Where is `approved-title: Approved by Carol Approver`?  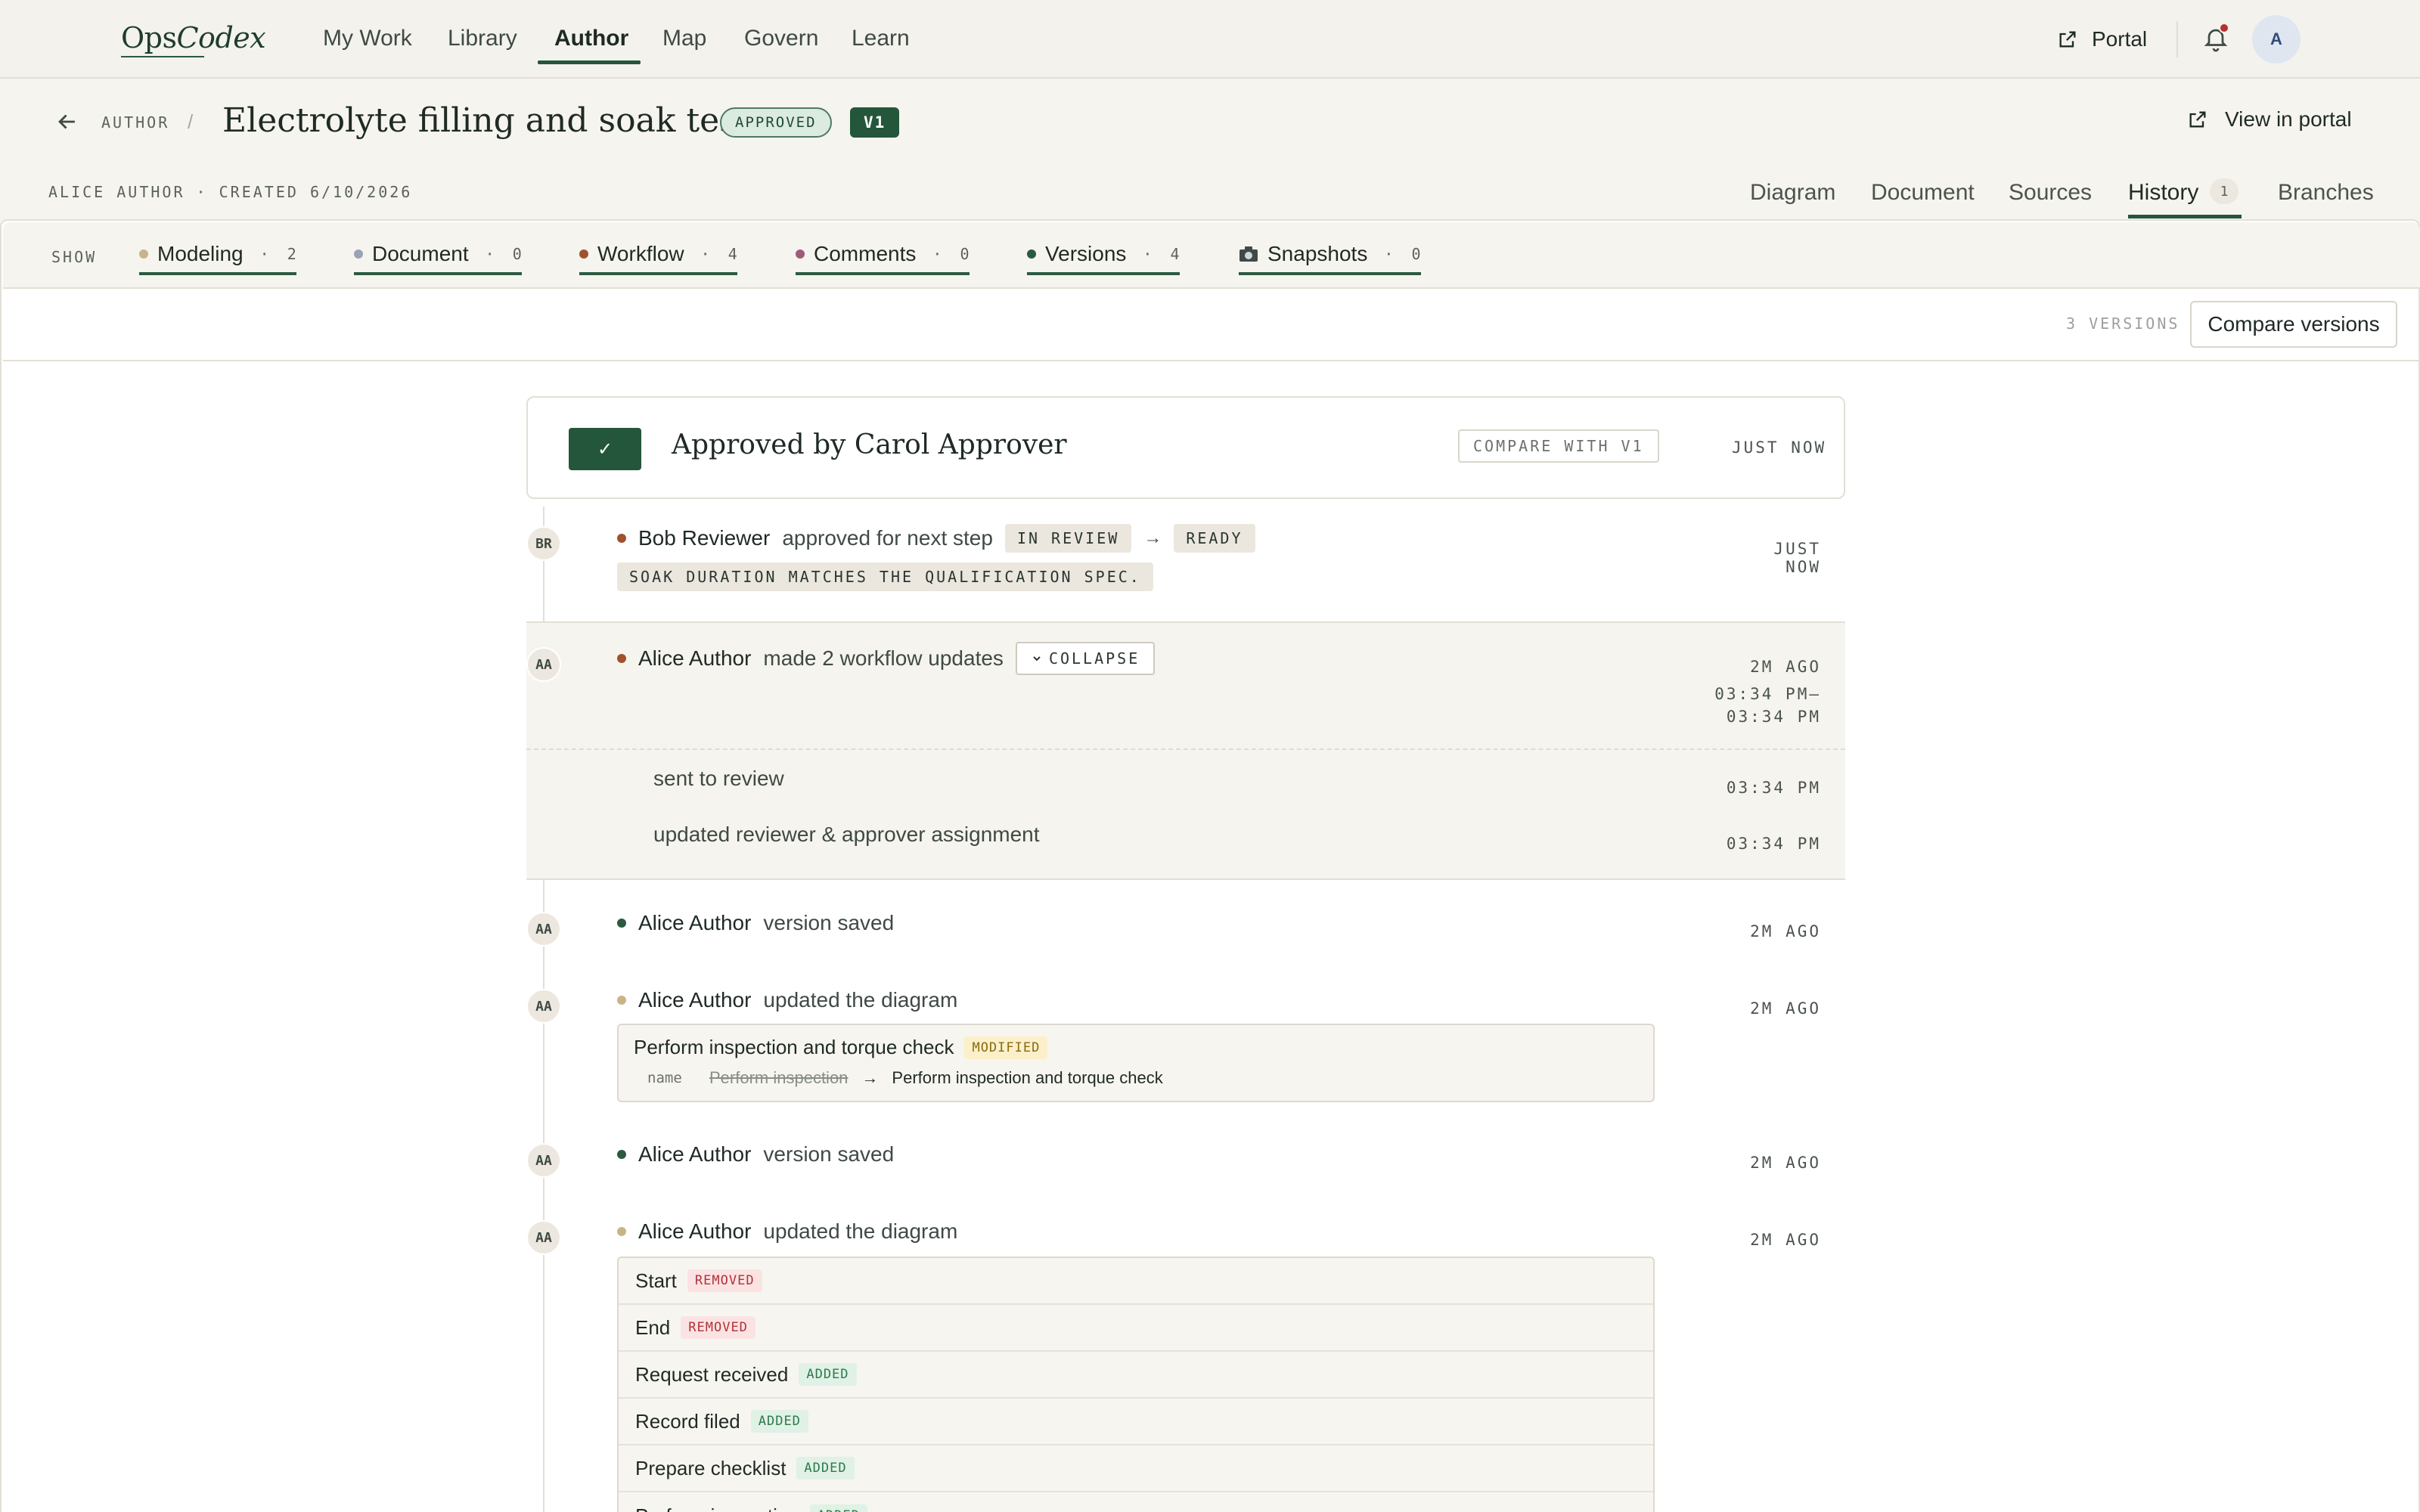
approved-title: Approved by Carol Approver is located at coordinates (869, 444).